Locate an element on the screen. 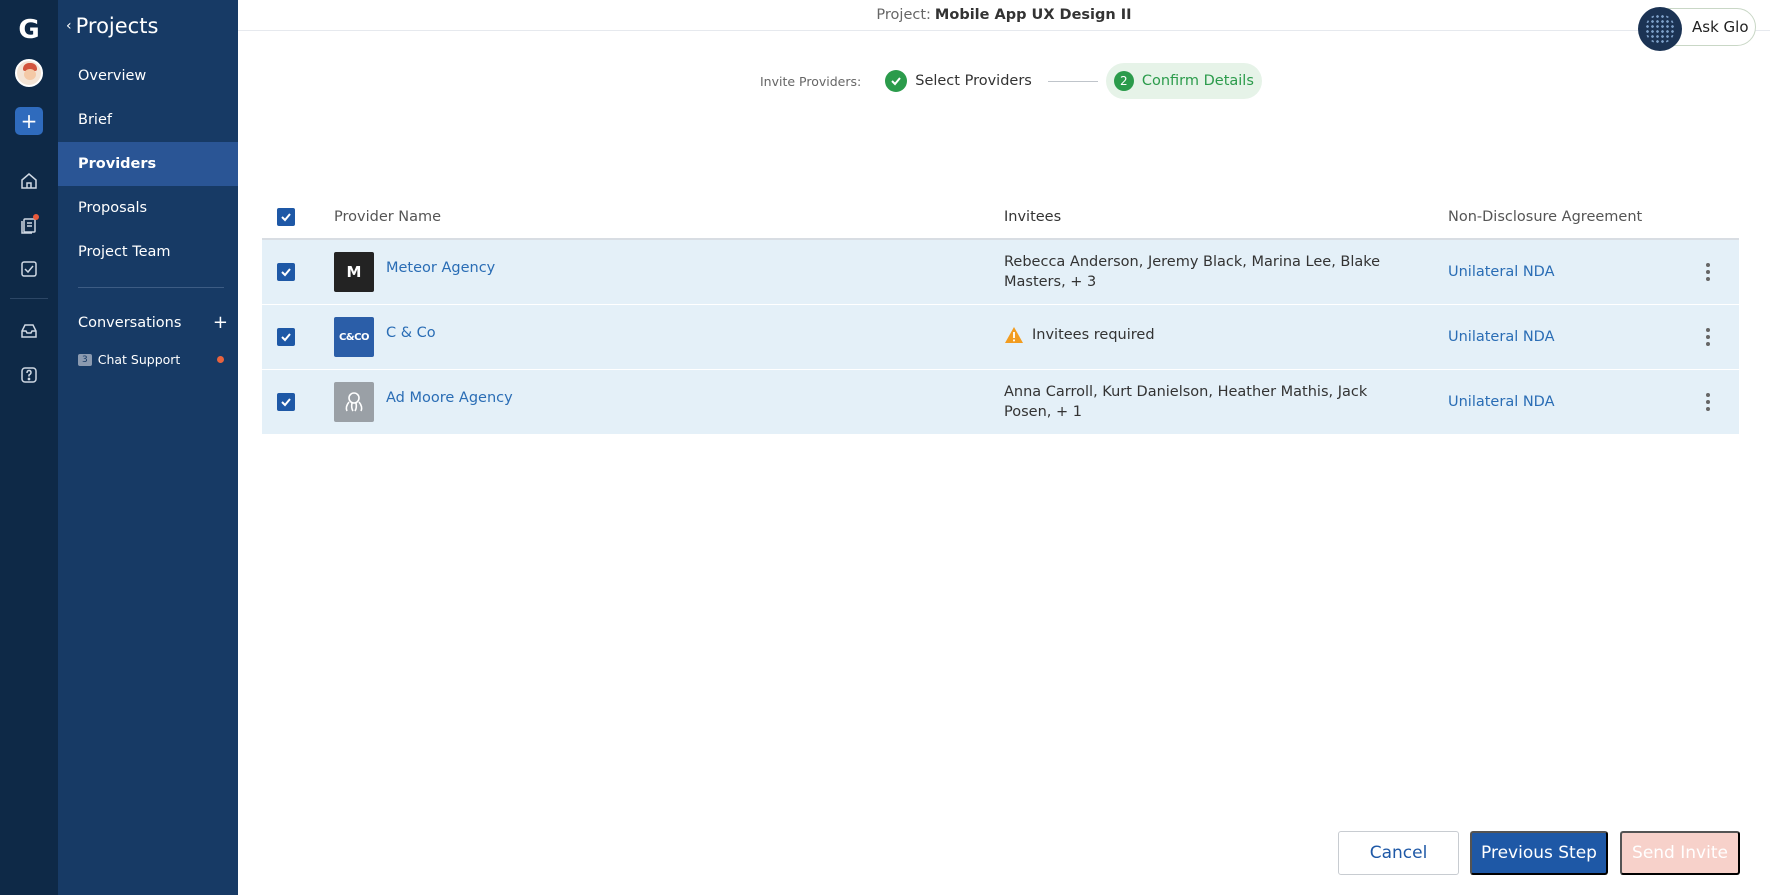 Image resolution: width=1770 pixels, height=895 pixels. provider-logo: M is located at coordinates (354, 272).